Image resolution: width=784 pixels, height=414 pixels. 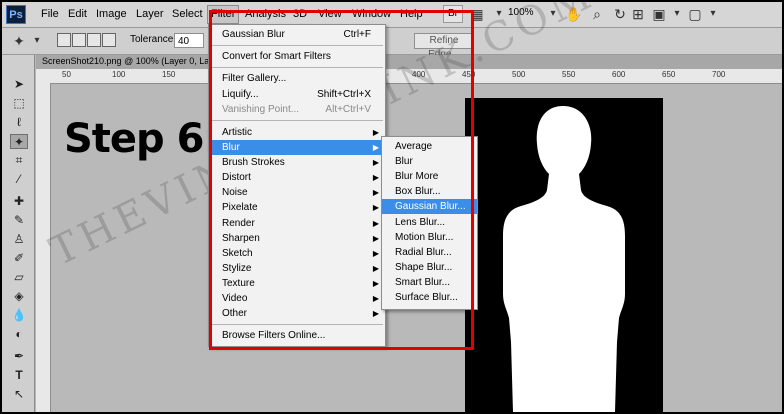 I want to click on ruler-tick: 700, so click(x=719, y=74).